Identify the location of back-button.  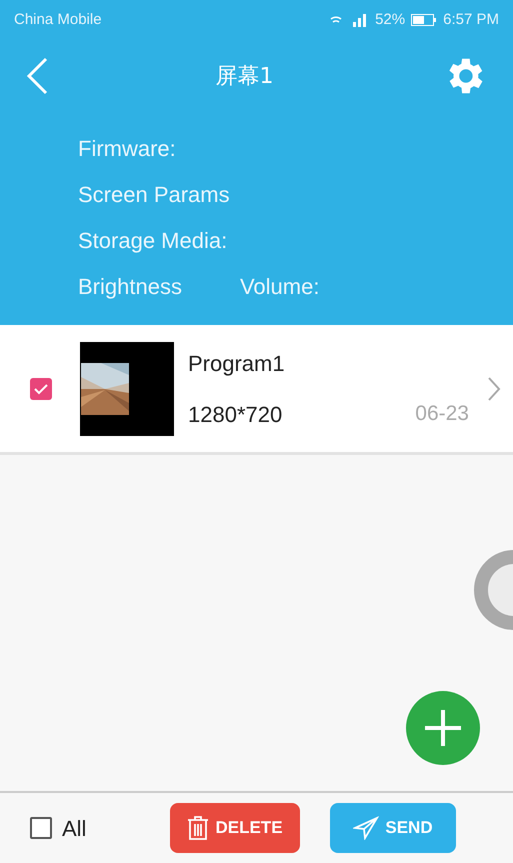
(37, 76).